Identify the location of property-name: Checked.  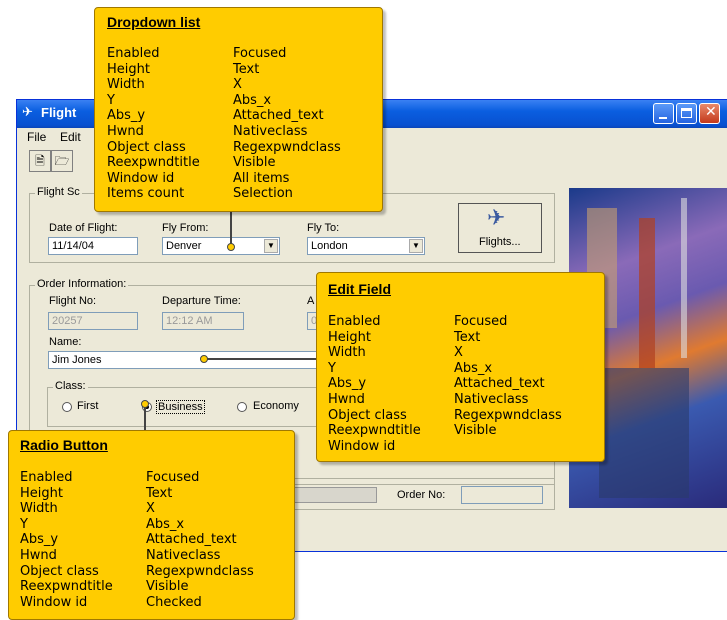
(174, 602).